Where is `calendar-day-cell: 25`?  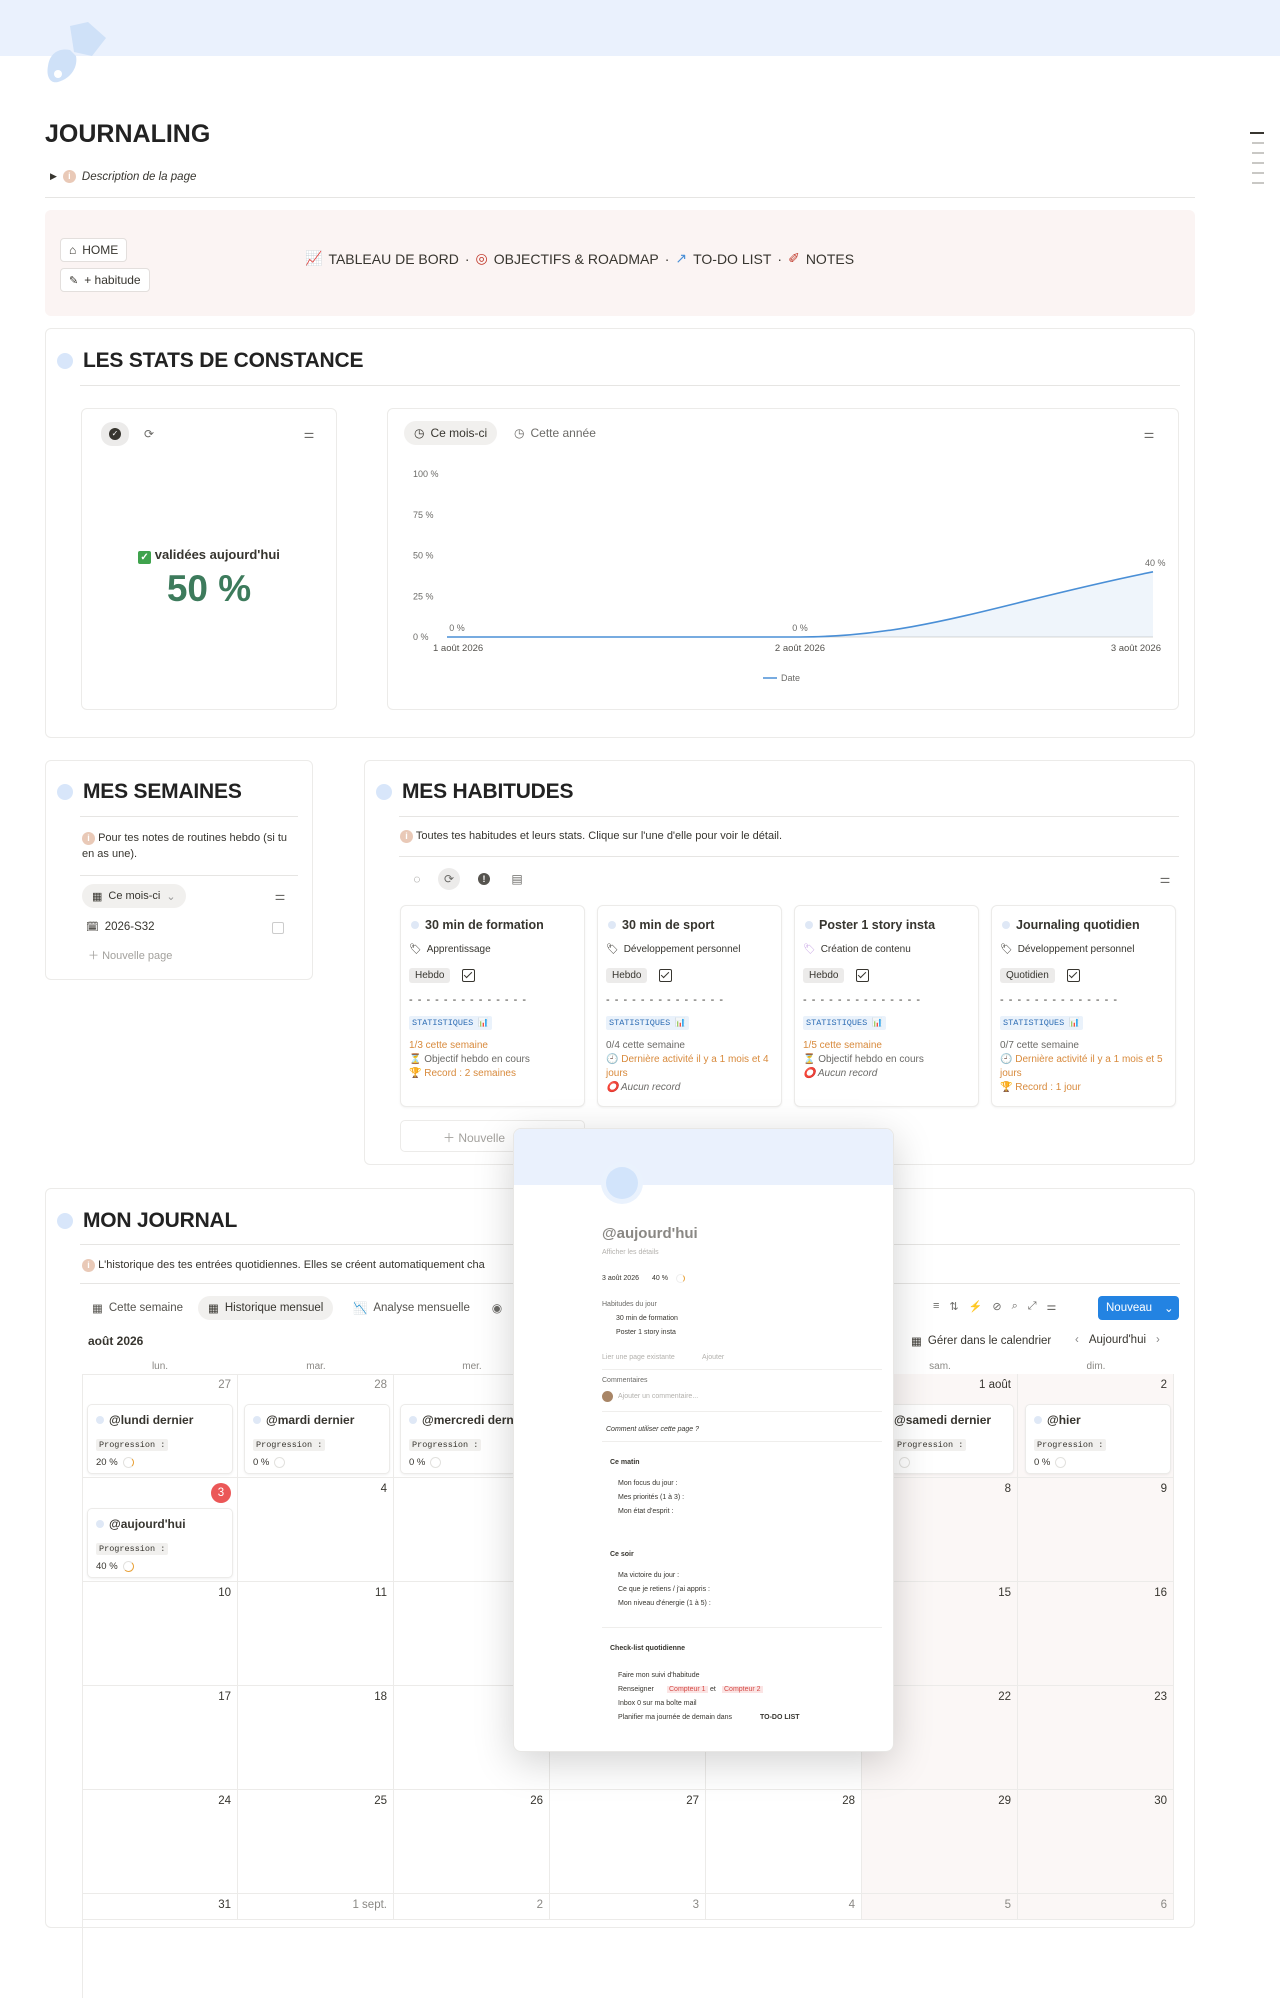 calendar-day-cell: 25 is located at coordinates (316, 1842).